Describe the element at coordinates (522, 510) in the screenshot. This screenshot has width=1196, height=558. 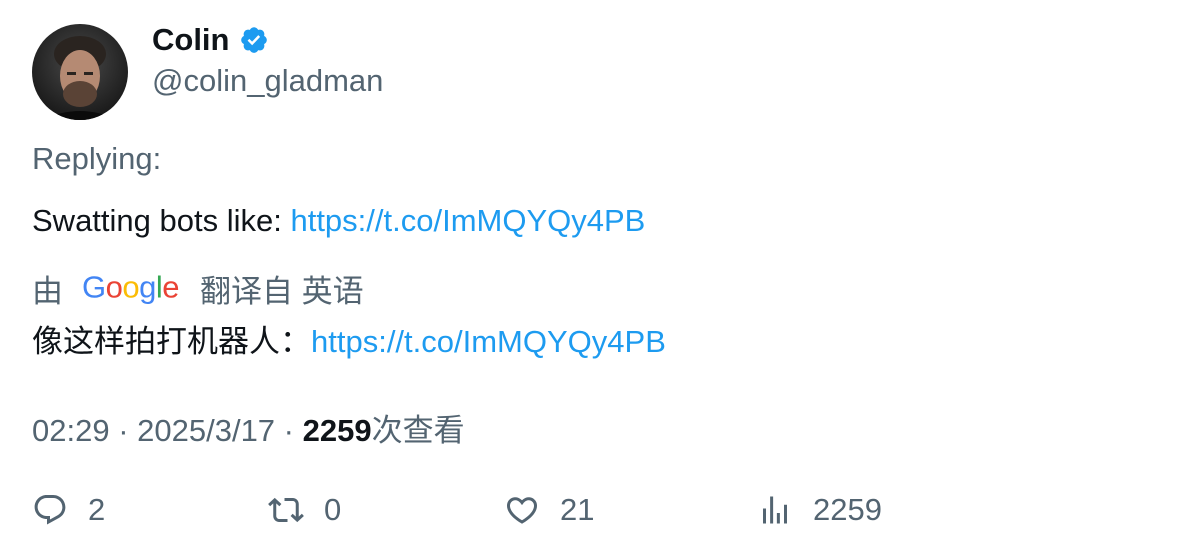
I see `heart-icon` at that location.